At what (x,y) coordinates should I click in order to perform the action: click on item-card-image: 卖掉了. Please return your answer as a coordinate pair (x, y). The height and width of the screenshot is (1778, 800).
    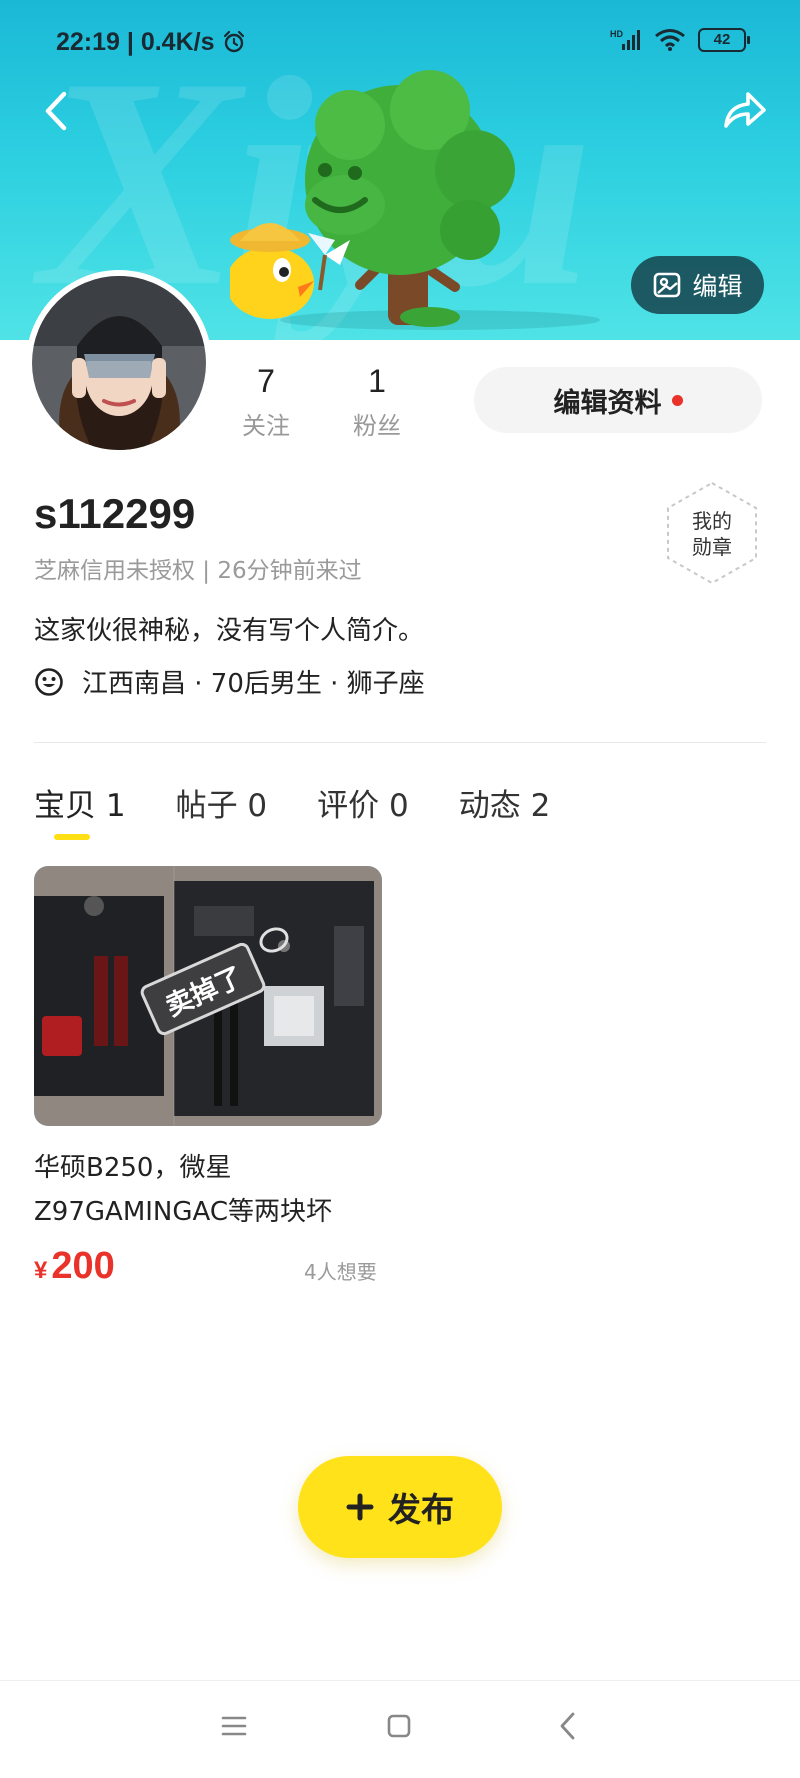
    Looking at the image, I should click on (208, 996).